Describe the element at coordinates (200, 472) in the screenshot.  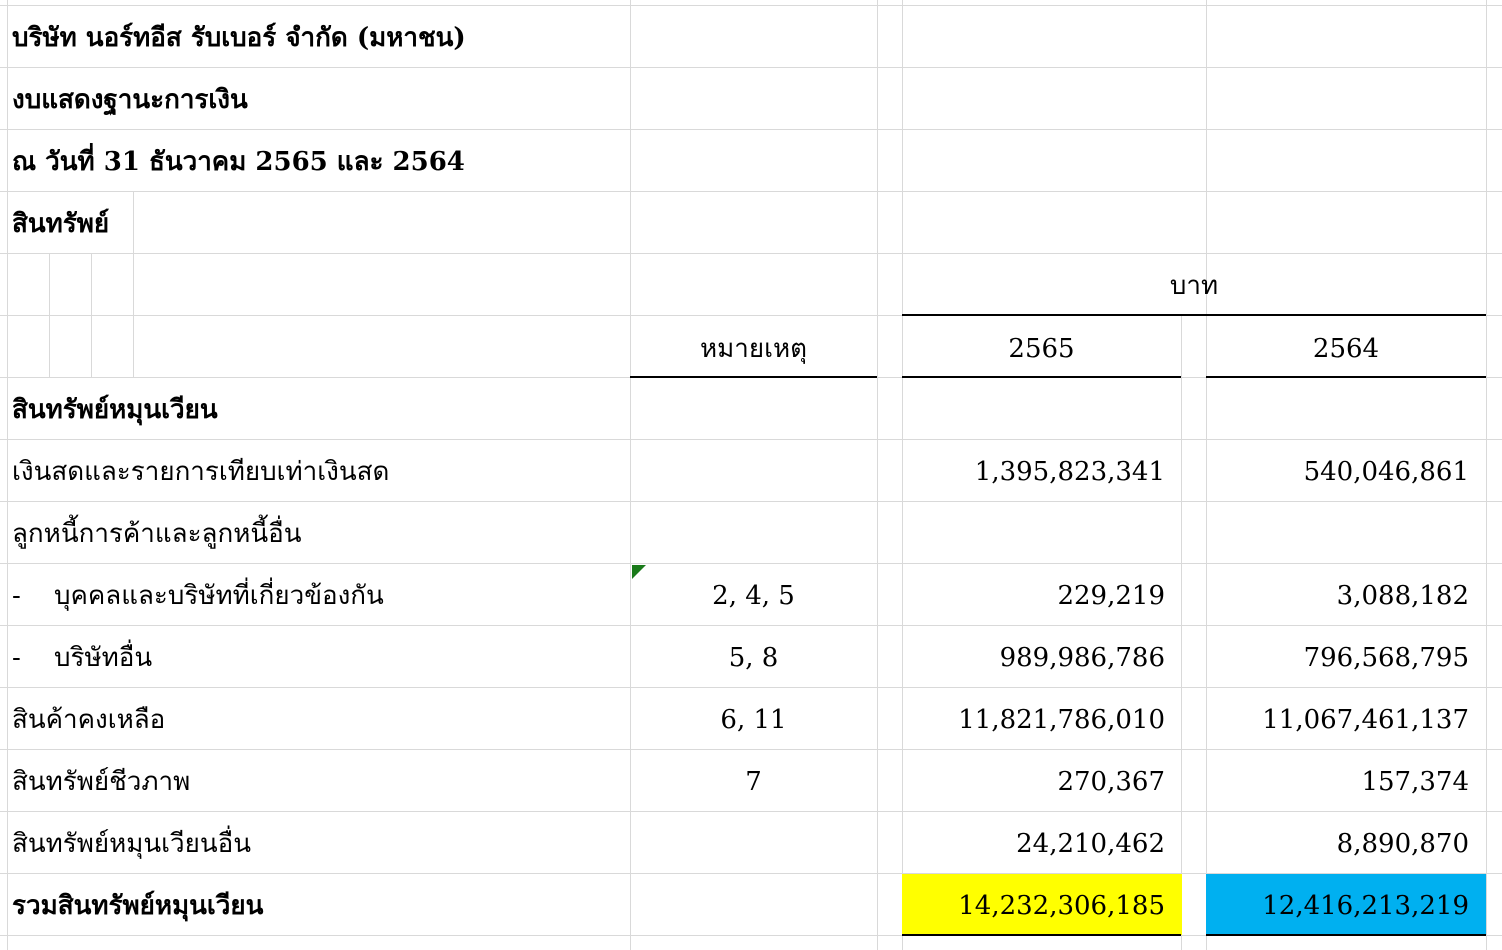
I see `row-label: เงินสดและรายการเทียบเท่าเงินสด` at that location.